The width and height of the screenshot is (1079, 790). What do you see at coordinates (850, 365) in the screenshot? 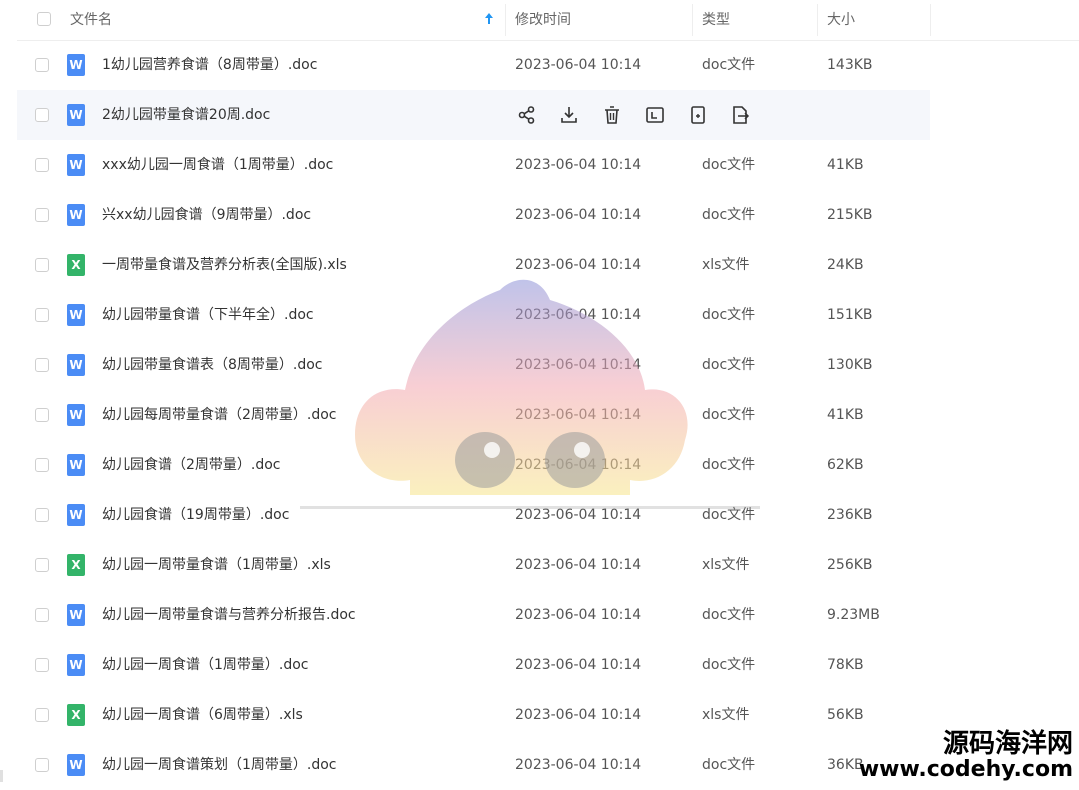
I see `file-size: 130KB` at bounding box center [850, 365].